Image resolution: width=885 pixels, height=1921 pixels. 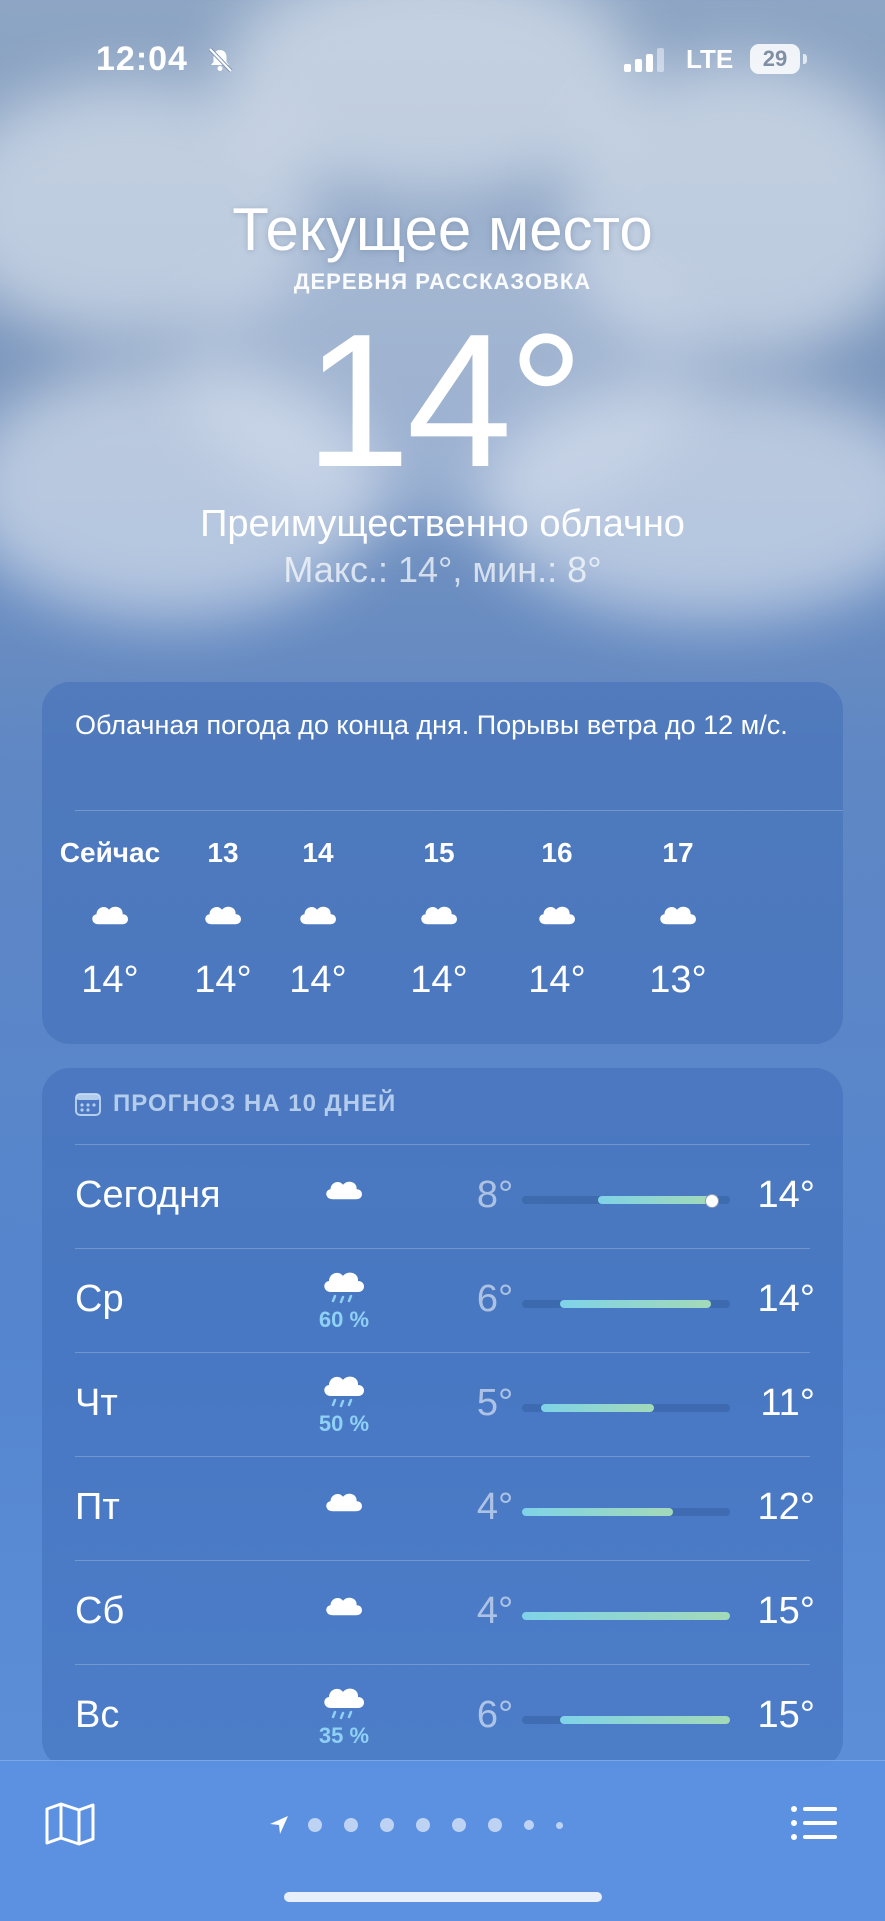 What do you see at coordinates (344, 1423) in the screenshot?
I see `precip-chance: 50 %` at bounding box center [344, 1423].